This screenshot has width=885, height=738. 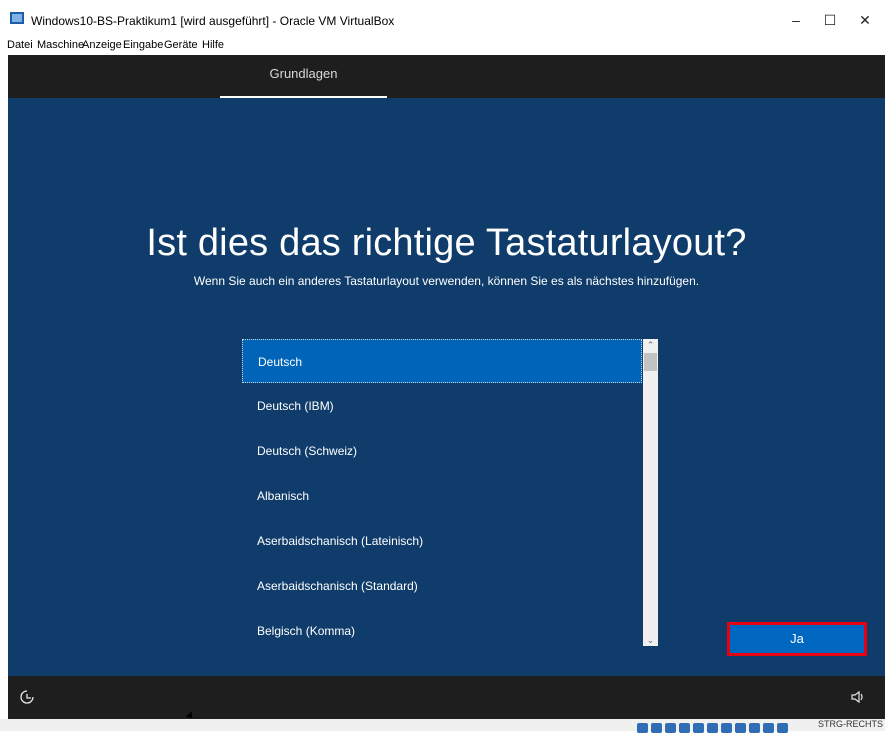 What do you see at coordinates (754, 728) in the screenshot?
I see `cpu-status-icon` at bounding box center [754, 728].